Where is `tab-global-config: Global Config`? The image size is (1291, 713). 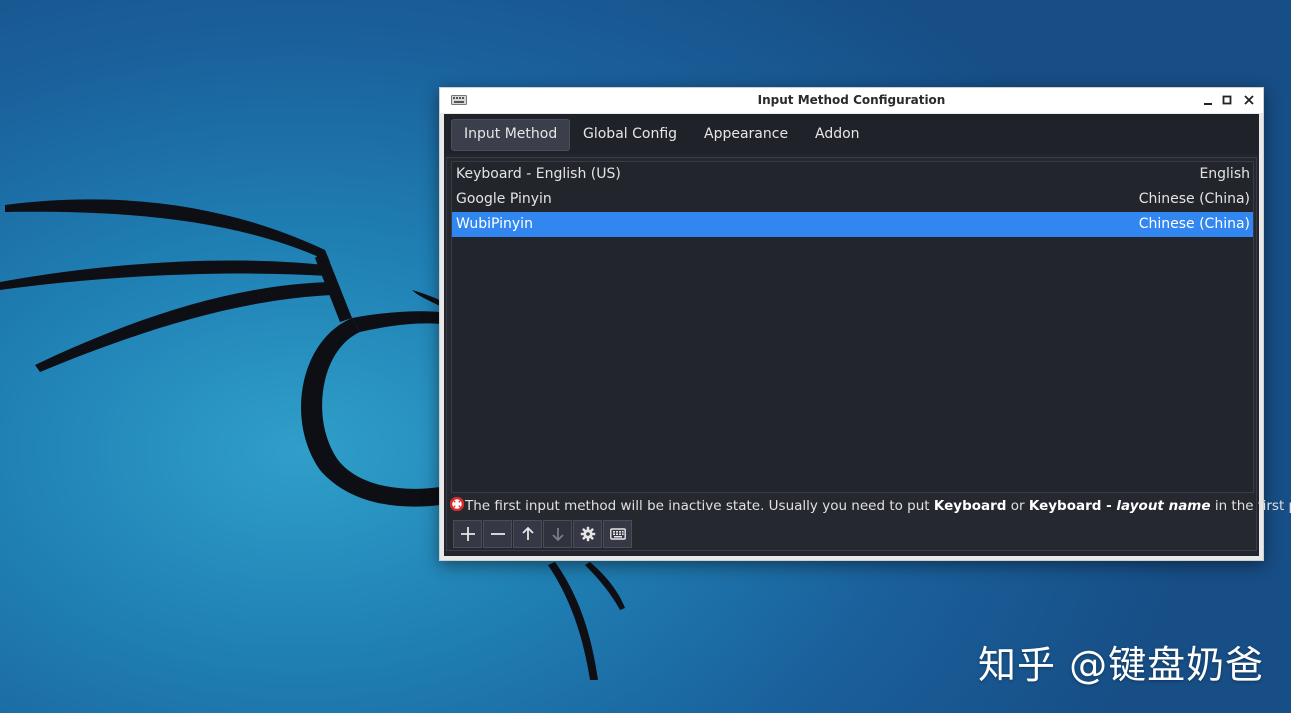 tab-global-config: Global Config is located at coordinates (630, 134).